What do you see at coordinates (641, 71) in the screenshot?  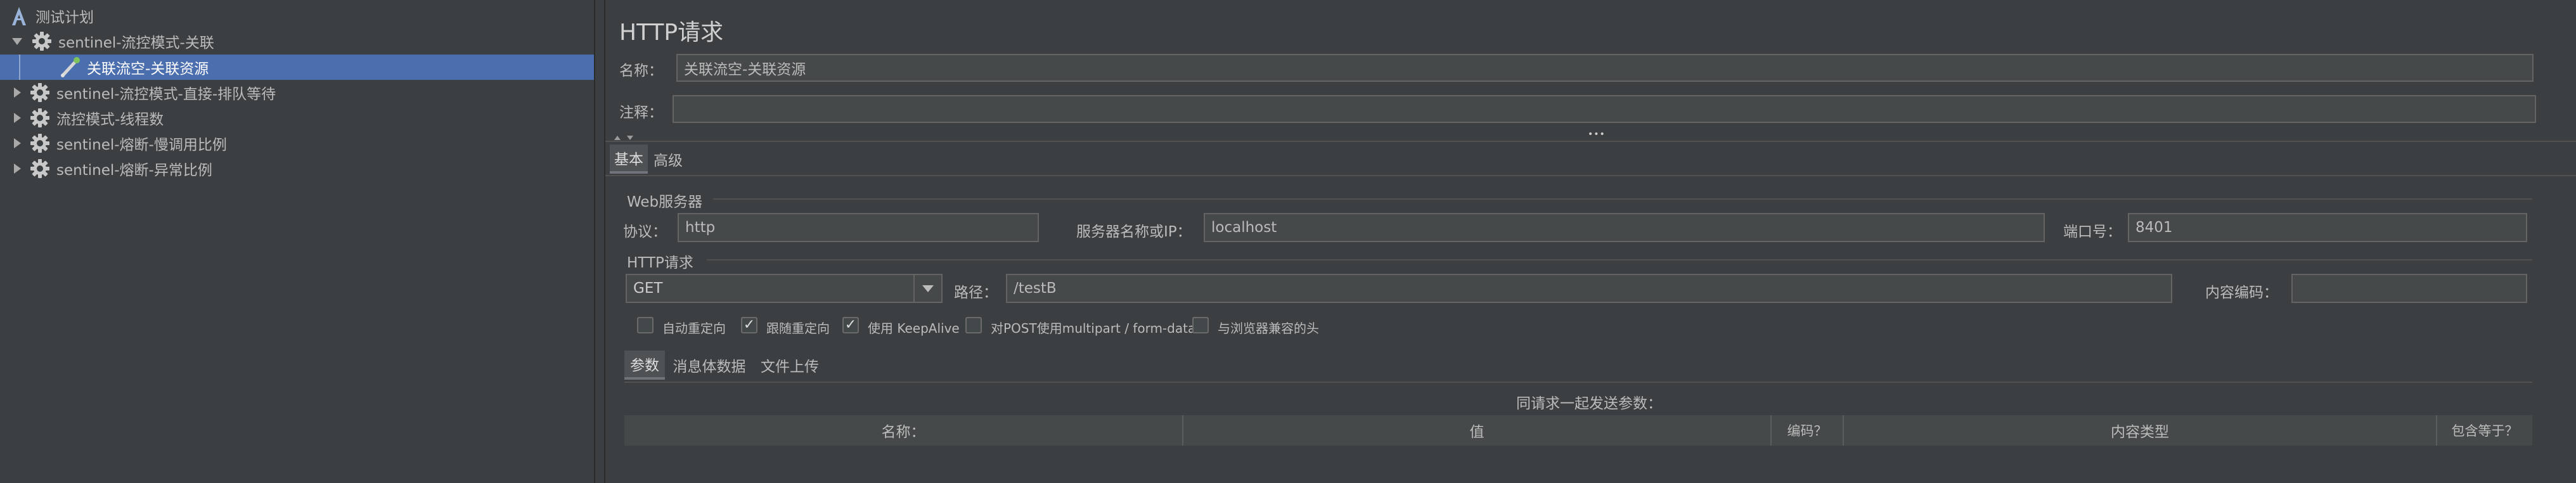 I see `name-label: 名称：` at bounding box center [641, 71].